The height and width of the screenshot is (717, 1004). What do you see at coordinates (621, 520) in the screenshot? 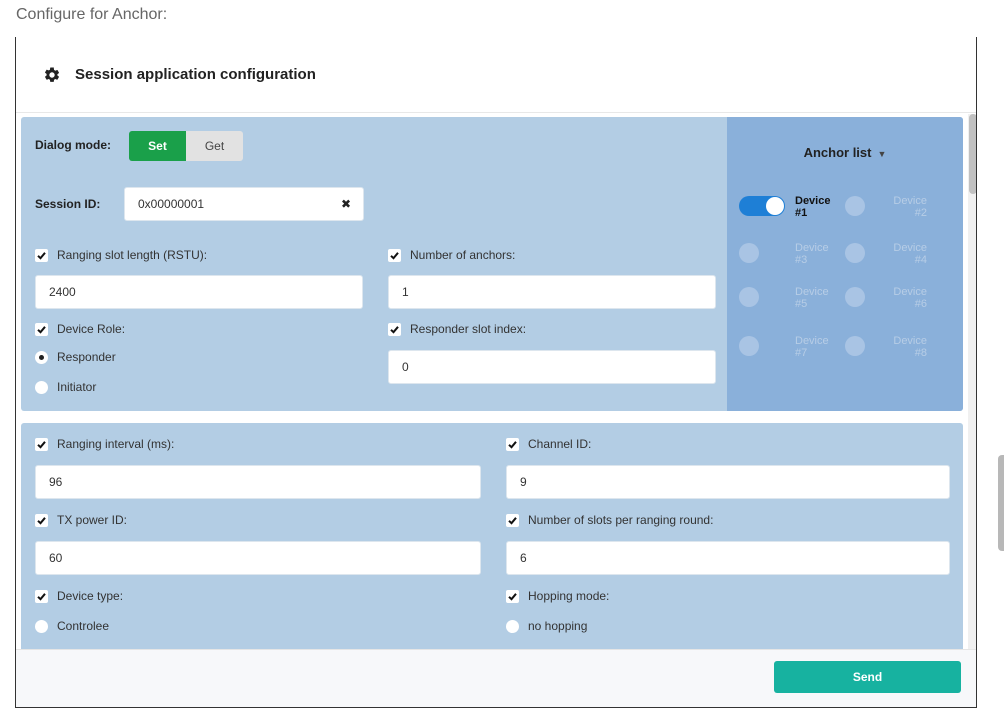
I see `slots-per-round-label: Number of slots per ranging round:` at bounding box center [621, 520].